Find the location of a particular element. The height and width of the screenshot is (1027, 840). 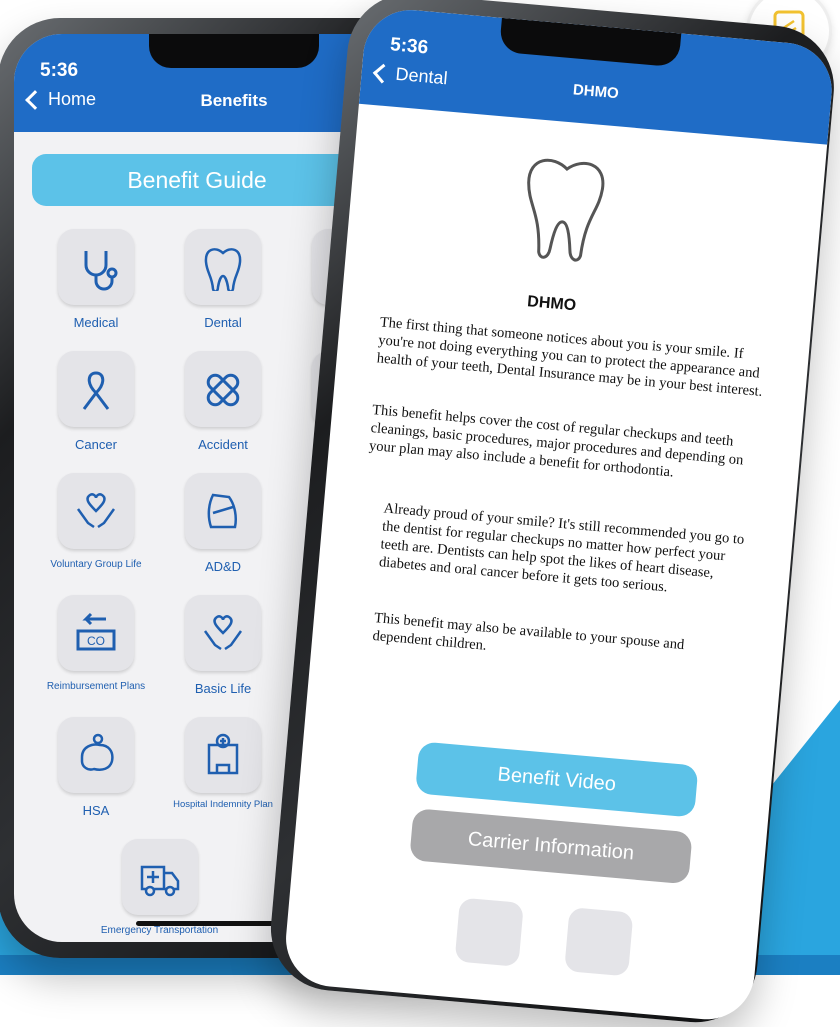

ribbon-icon is located at coordinates (96, 390).